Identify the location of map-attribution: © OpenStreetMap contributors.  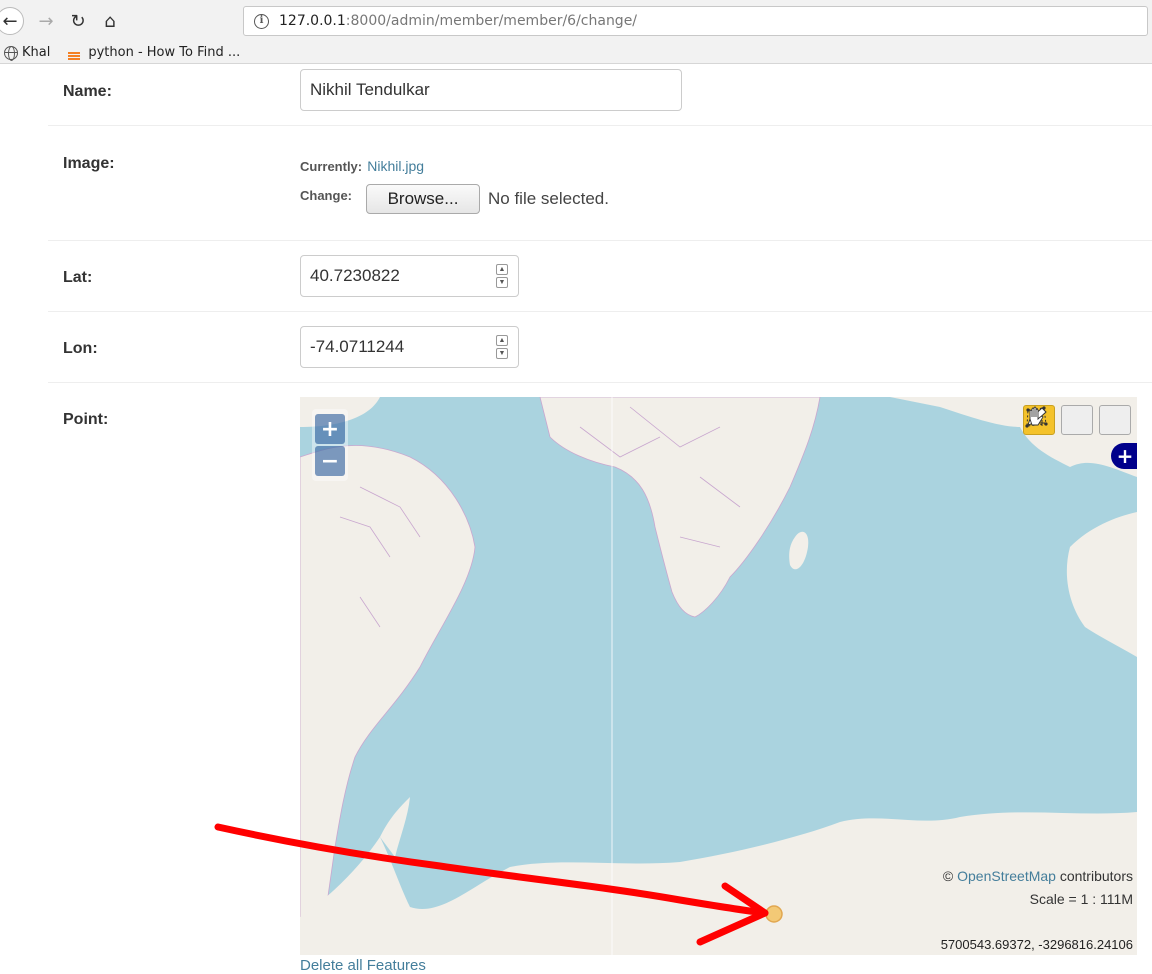
(1038, 876).